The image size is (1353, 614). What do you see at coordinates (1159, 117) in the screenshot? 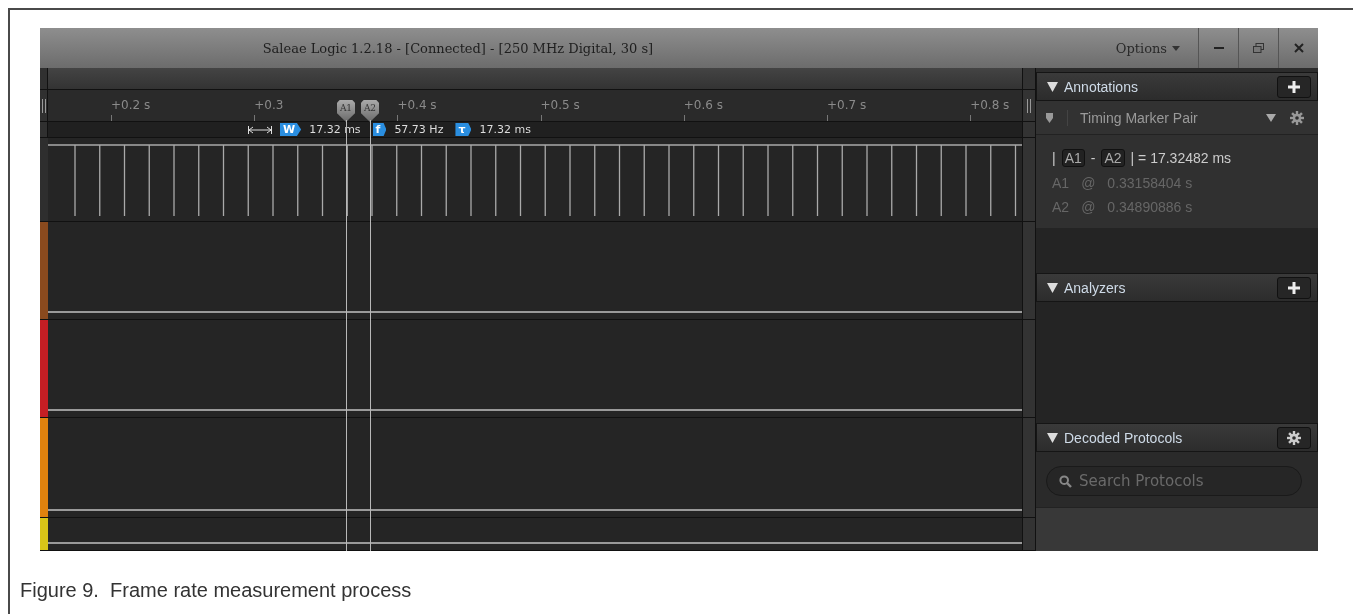
I see `annotation-name: Timing Marker Pair` at bounding box center [1159, 117].